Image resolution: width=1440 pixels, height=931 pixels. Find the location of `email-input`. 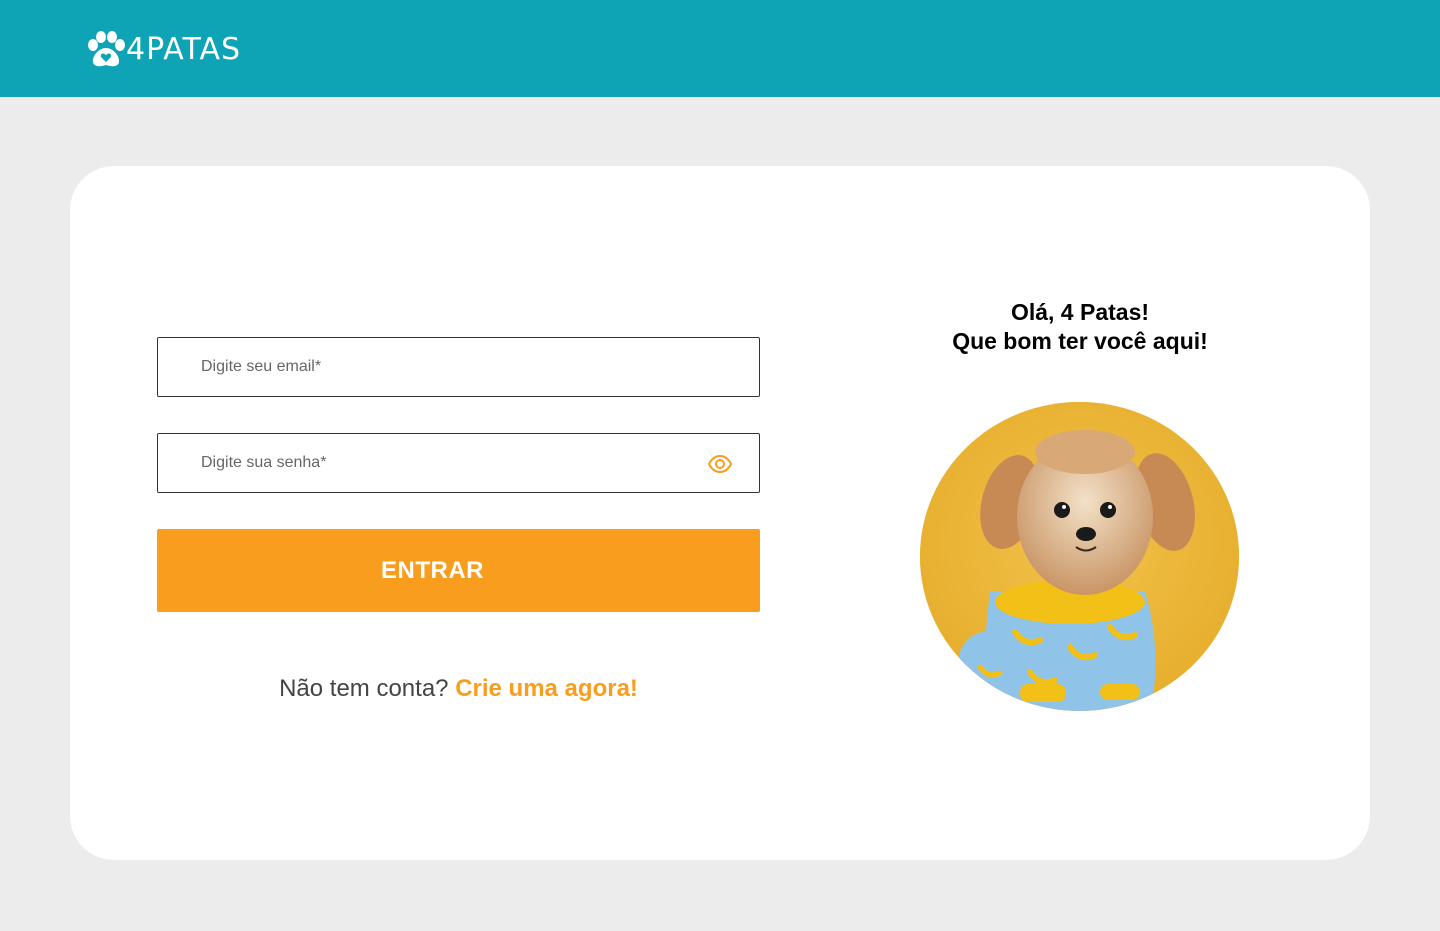

email-input is located at coordinates (458, 367).